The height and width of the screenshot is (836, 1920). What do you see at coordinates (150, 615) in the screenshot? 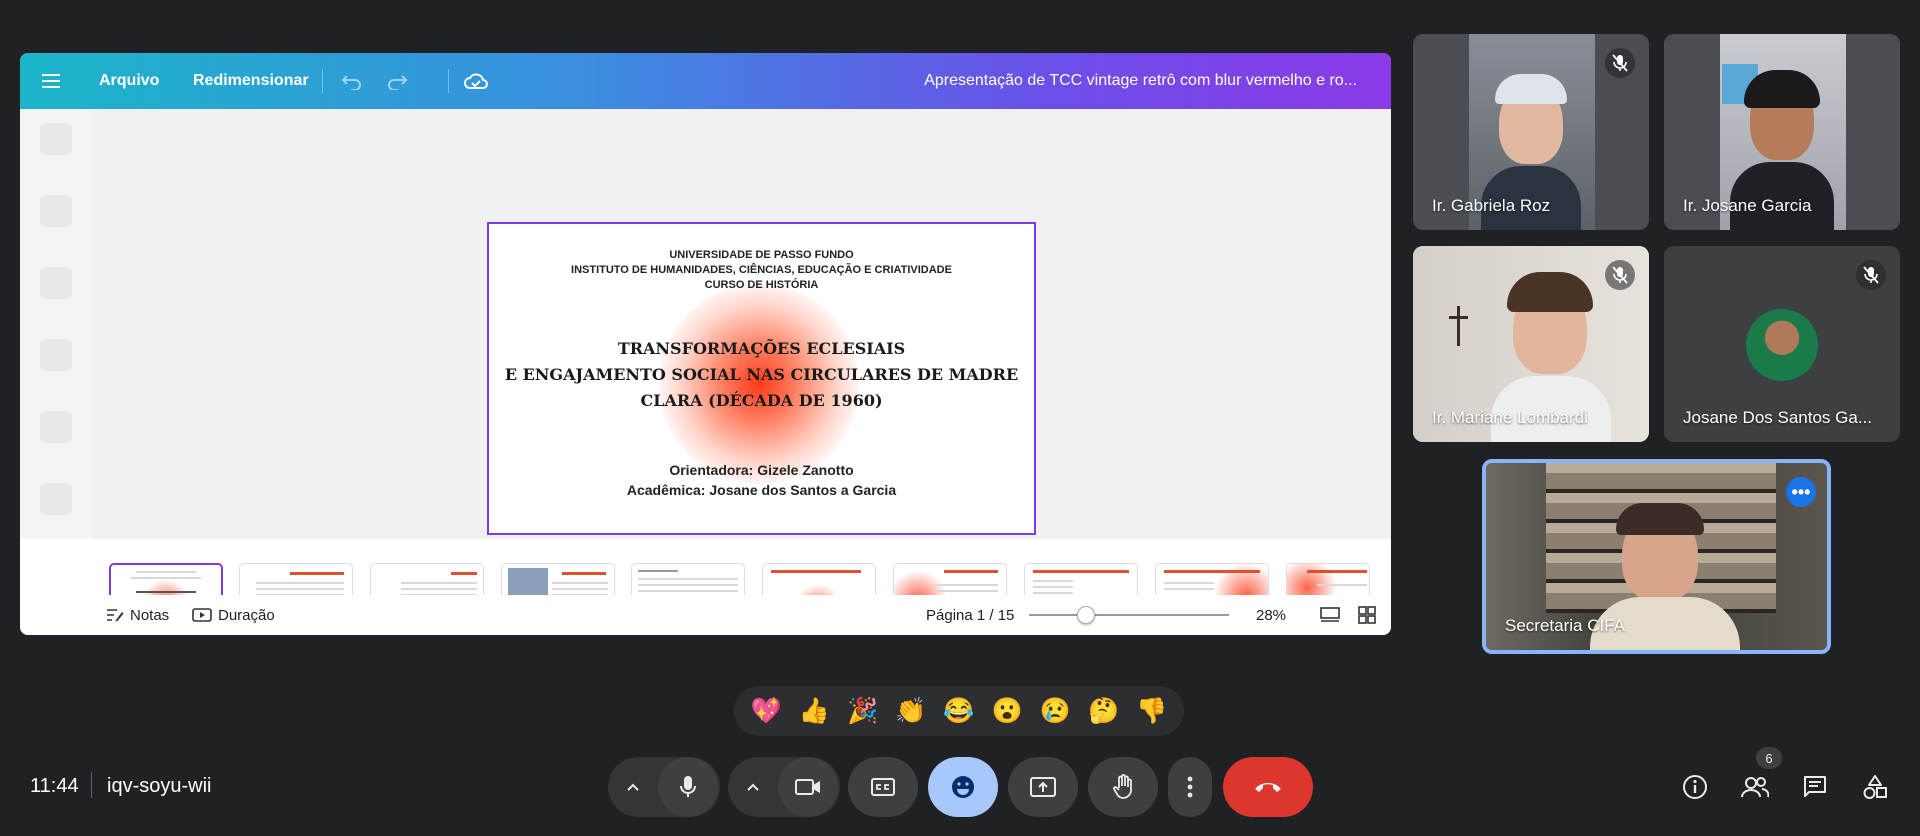
I see `notes-label: Notas` at bounding box center [150, 615].